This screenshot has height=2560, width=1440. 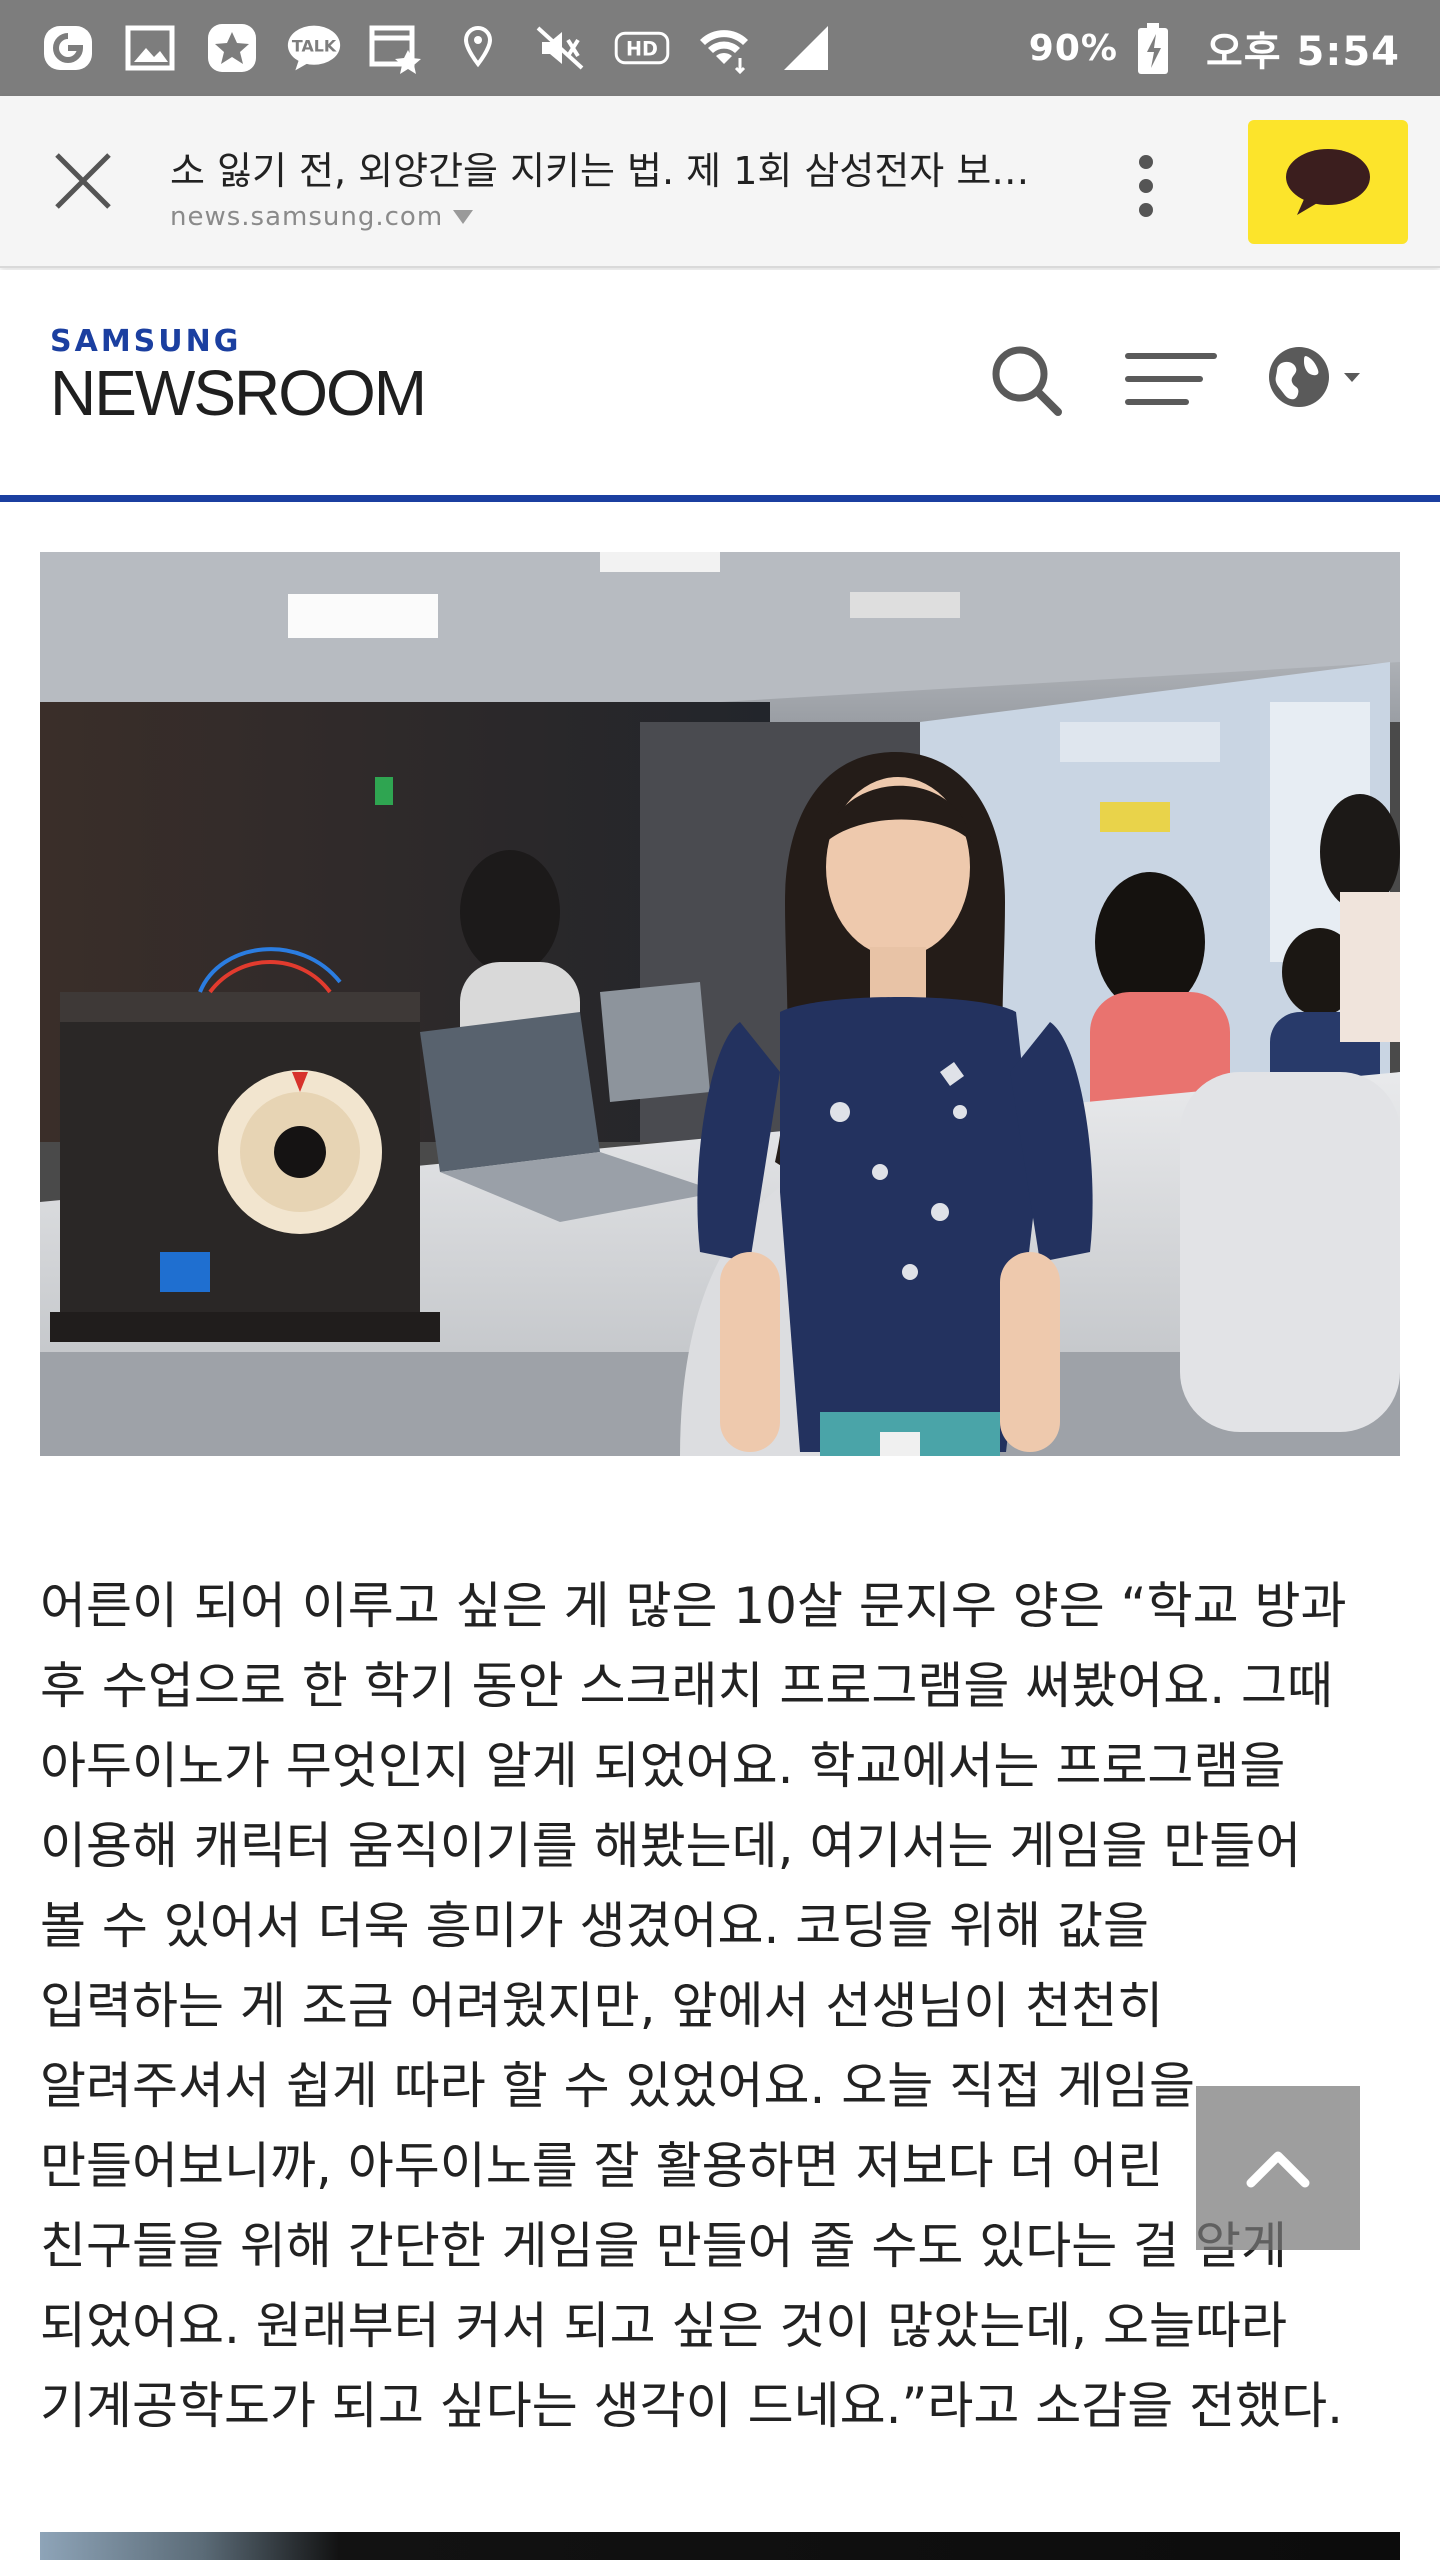 What do you see at coordinates (463, 217) in the screenshot?
I see `security-dropdown-icon` at bounding box center [463, 217].